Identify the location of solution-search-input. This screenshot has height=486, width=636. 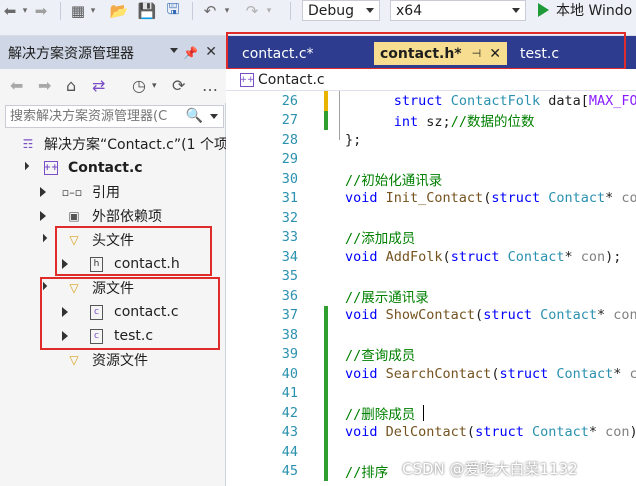
(96, 116).